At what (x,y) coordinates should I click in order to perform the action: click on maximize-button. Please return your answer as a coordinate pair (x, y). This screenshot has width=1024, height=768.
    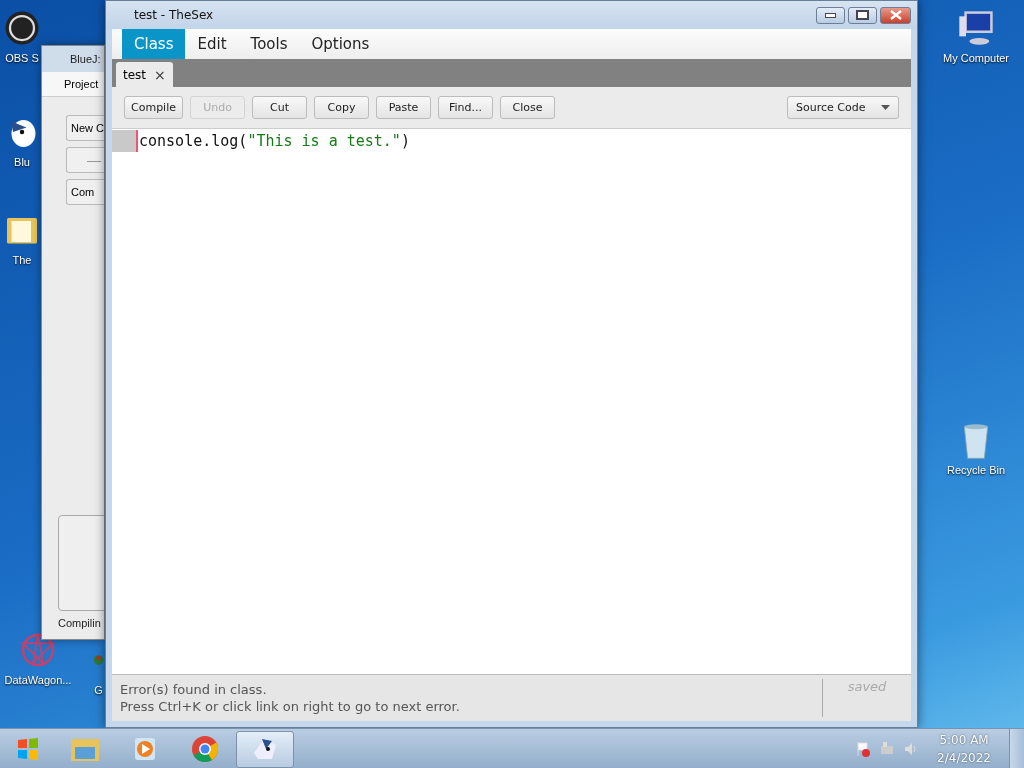
    Looking at the image, I should click on (862, 15).